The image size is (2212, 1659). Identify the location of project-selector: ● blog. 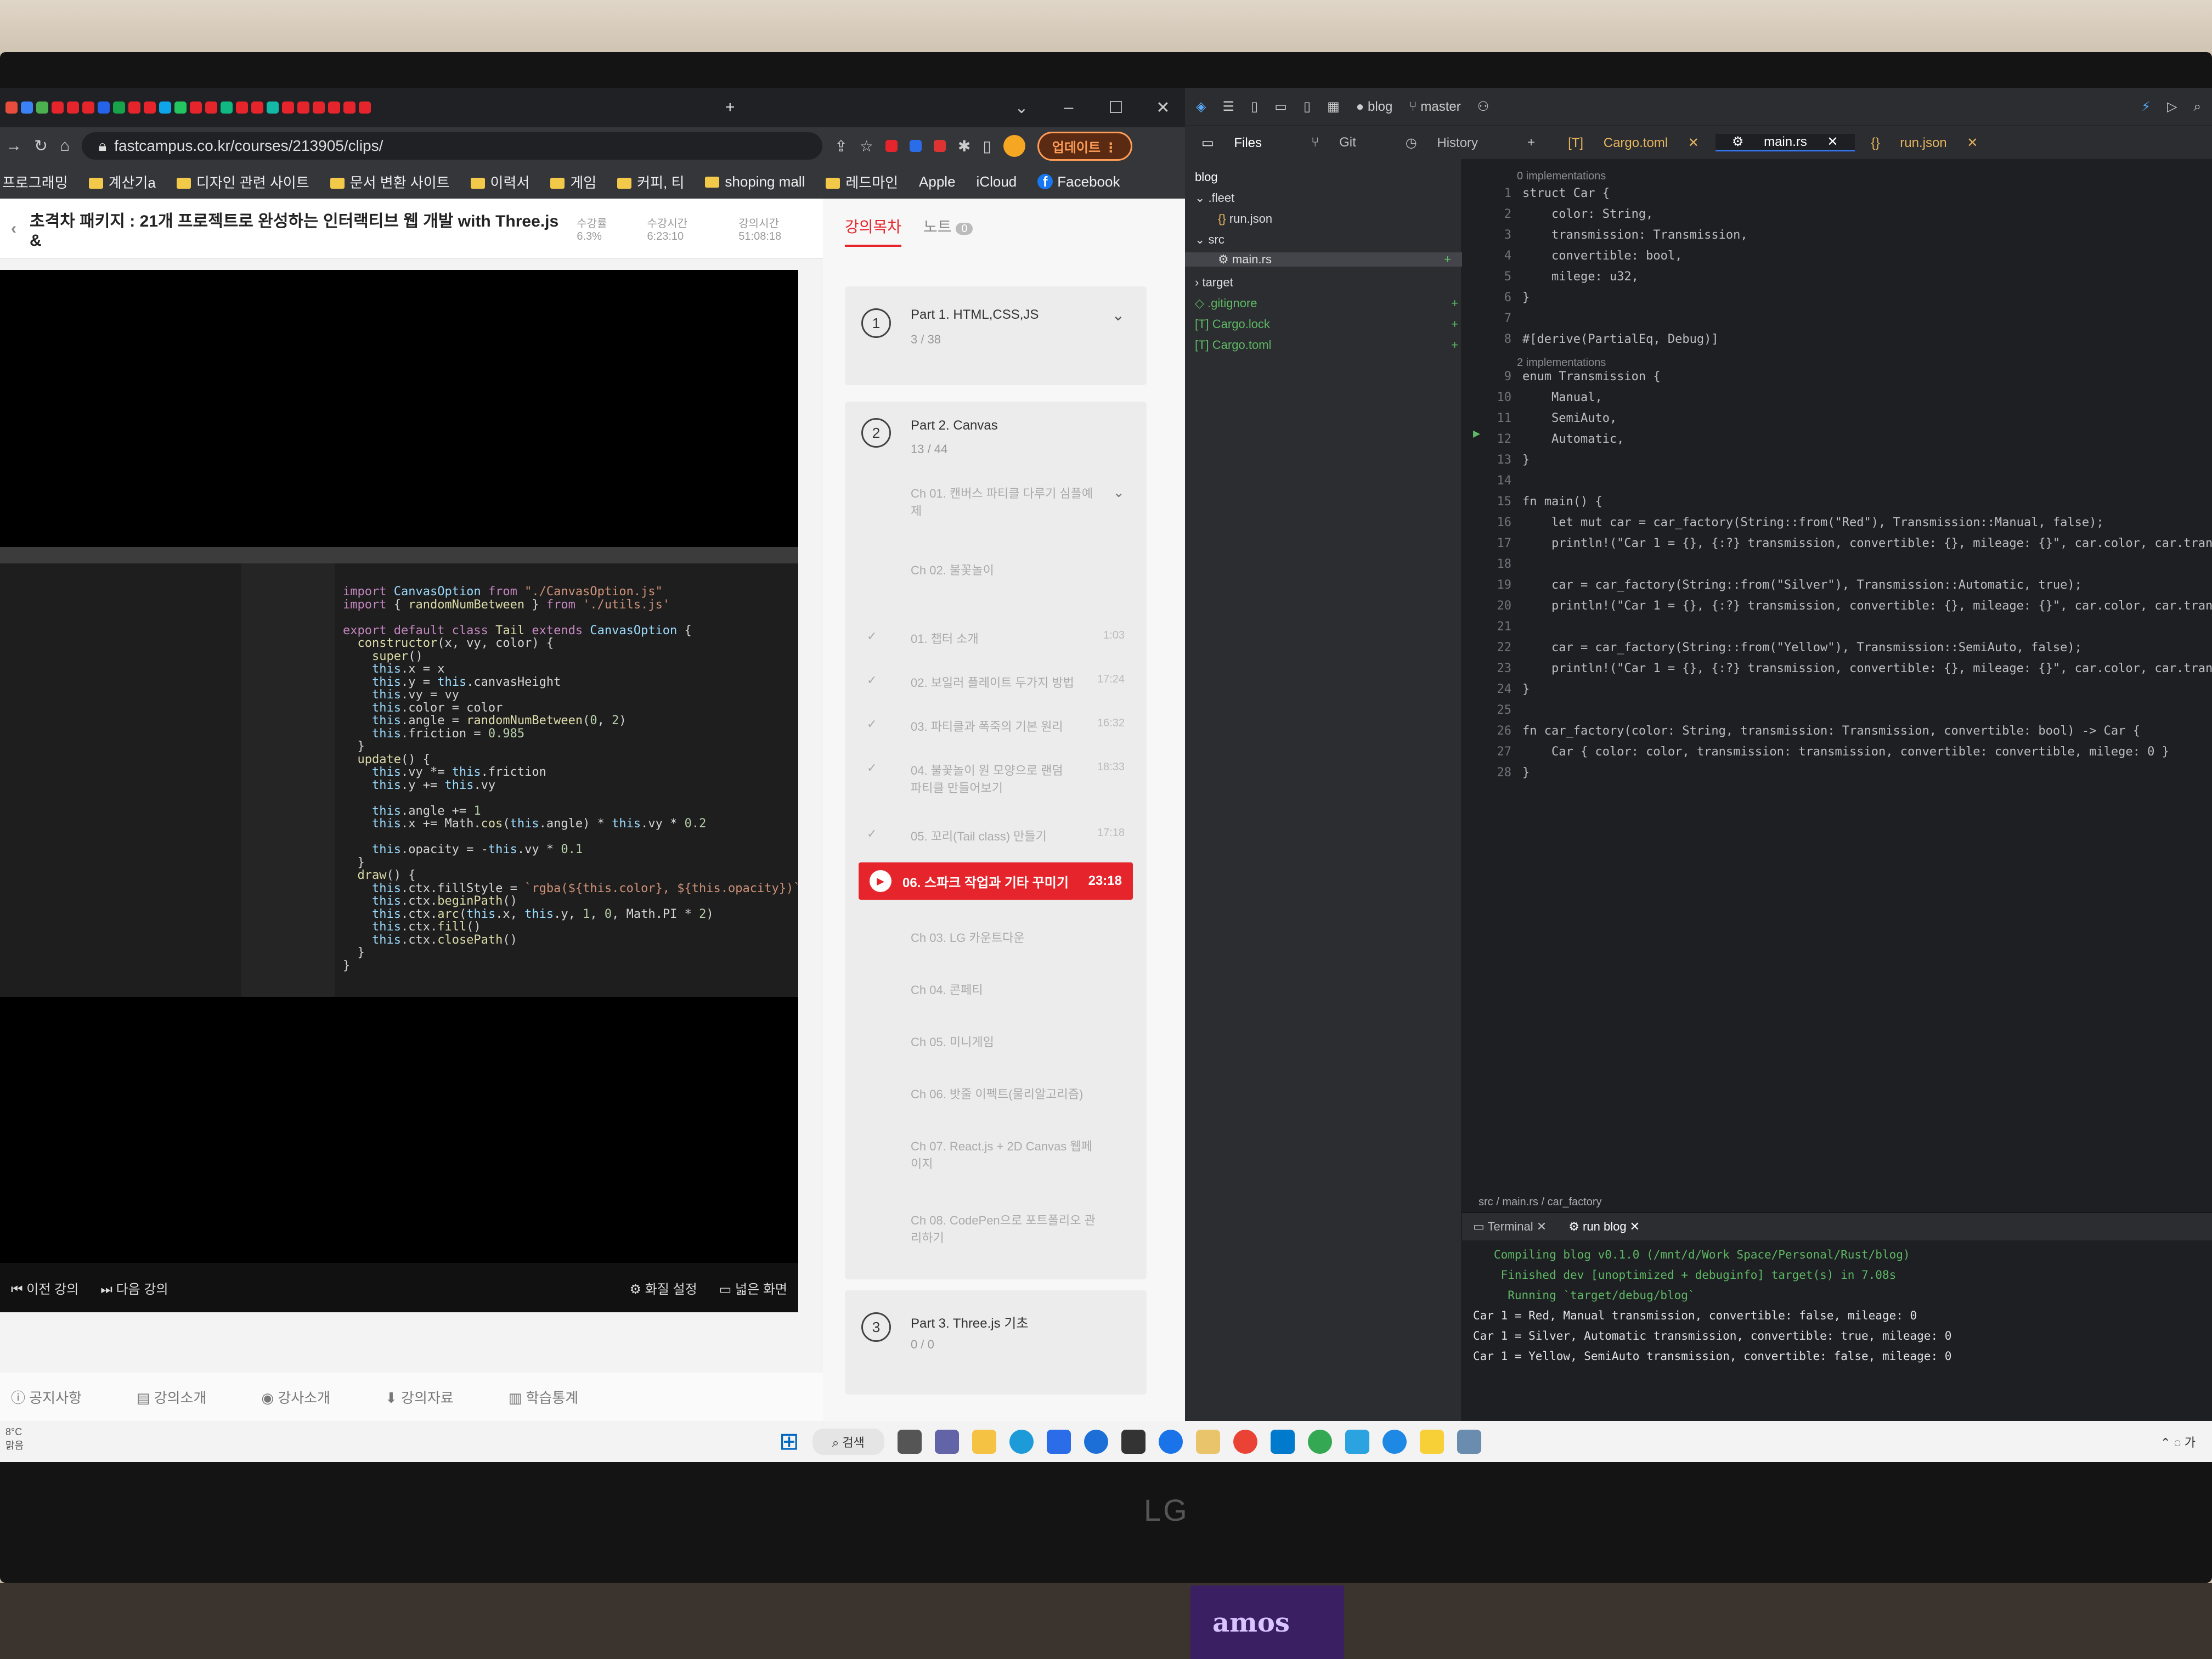
(1375, 107).